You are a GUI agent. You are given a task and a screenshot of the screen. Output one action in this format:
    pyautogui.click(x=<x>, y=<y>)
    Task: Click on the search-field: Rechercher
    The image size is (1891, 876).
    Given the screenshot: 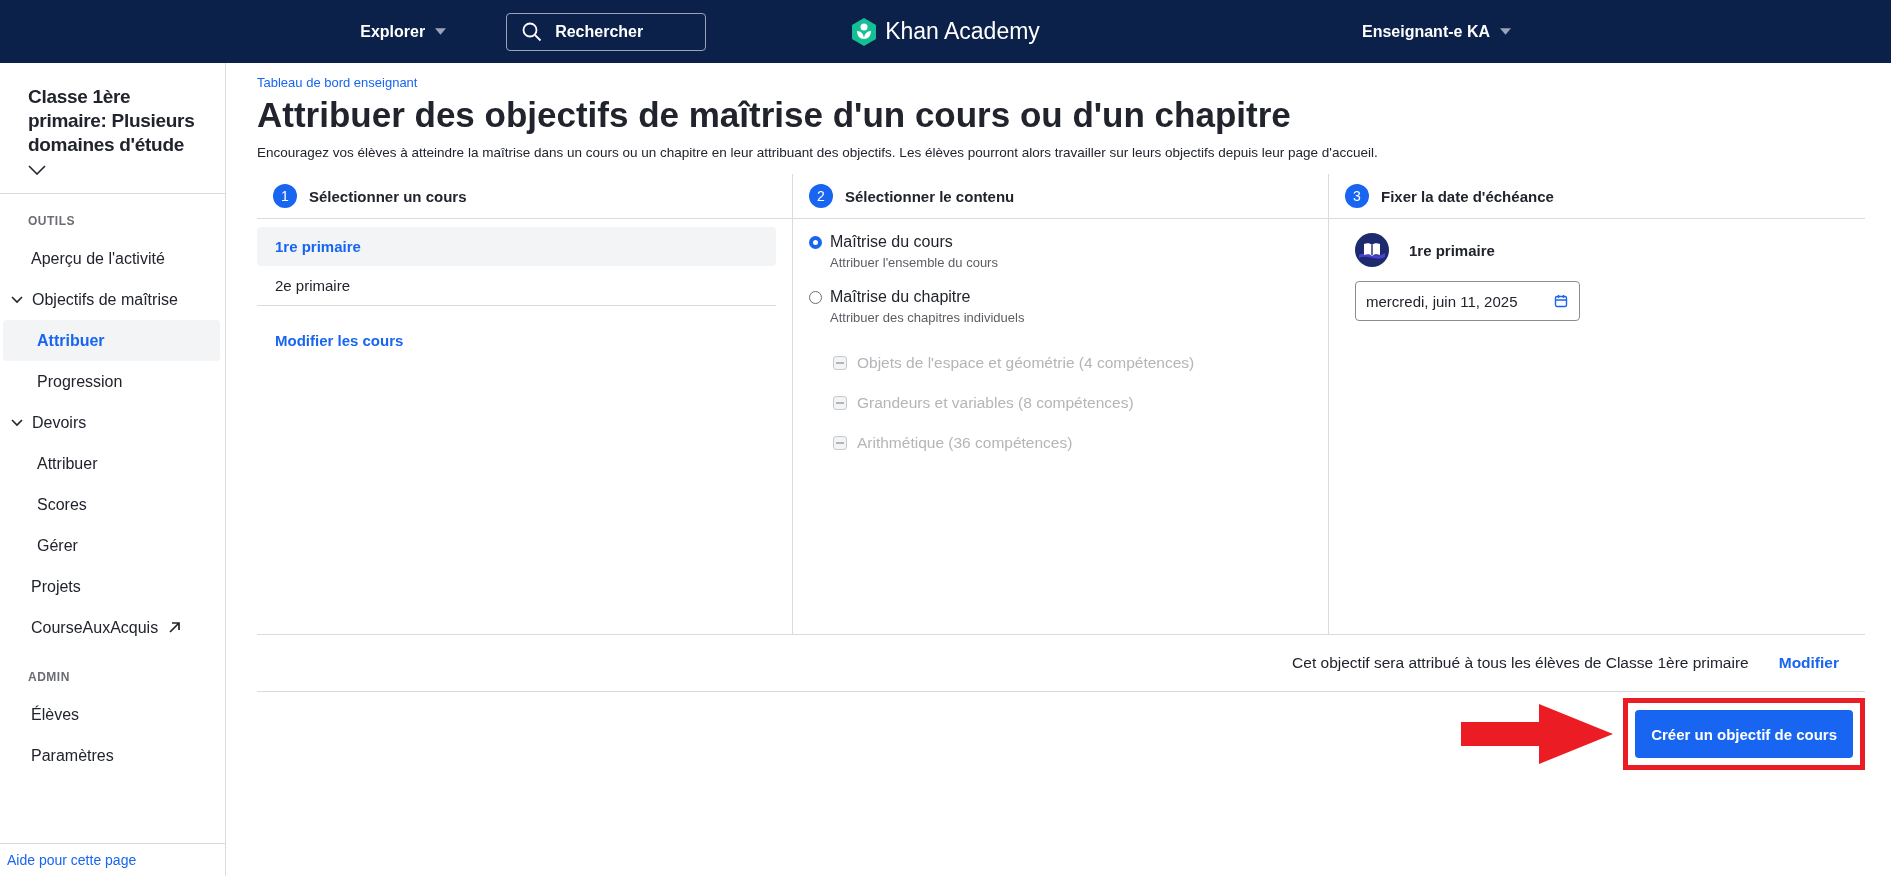 What is the action you would take?
    pyautogui.click(x=606, y=31)
    